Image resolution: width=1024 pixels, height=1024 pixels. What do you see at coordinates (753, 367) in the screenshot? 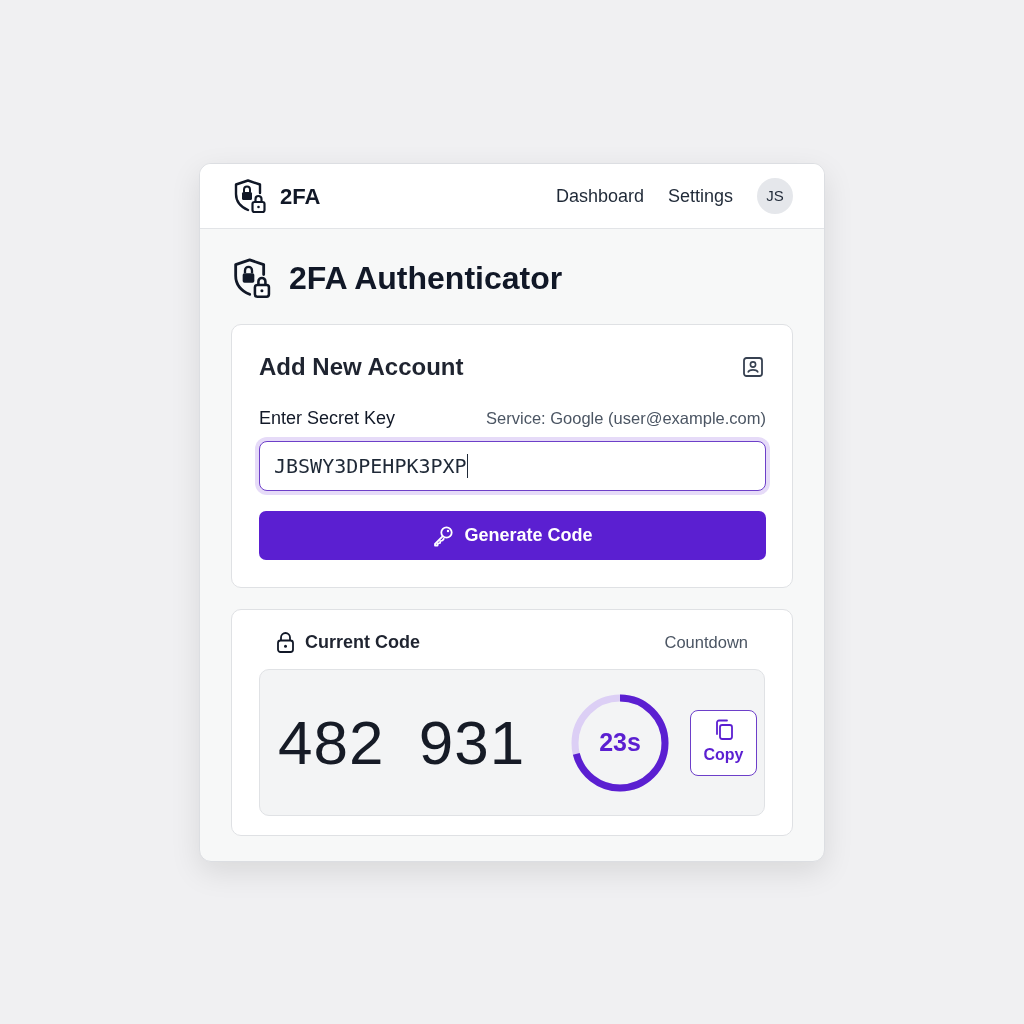
I see `portrait-icon` at bounding box center [753, 367].